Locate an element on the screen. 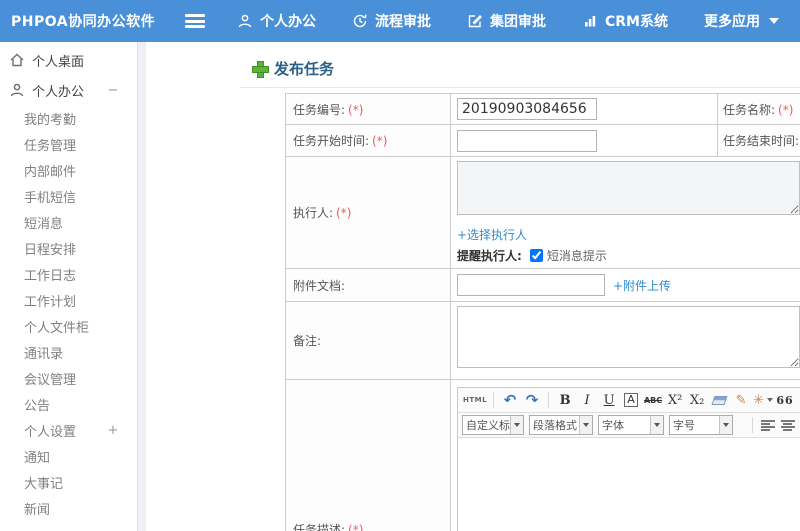  nav-item-crm-system: CRM系统 is located at coordinates (625, 21).